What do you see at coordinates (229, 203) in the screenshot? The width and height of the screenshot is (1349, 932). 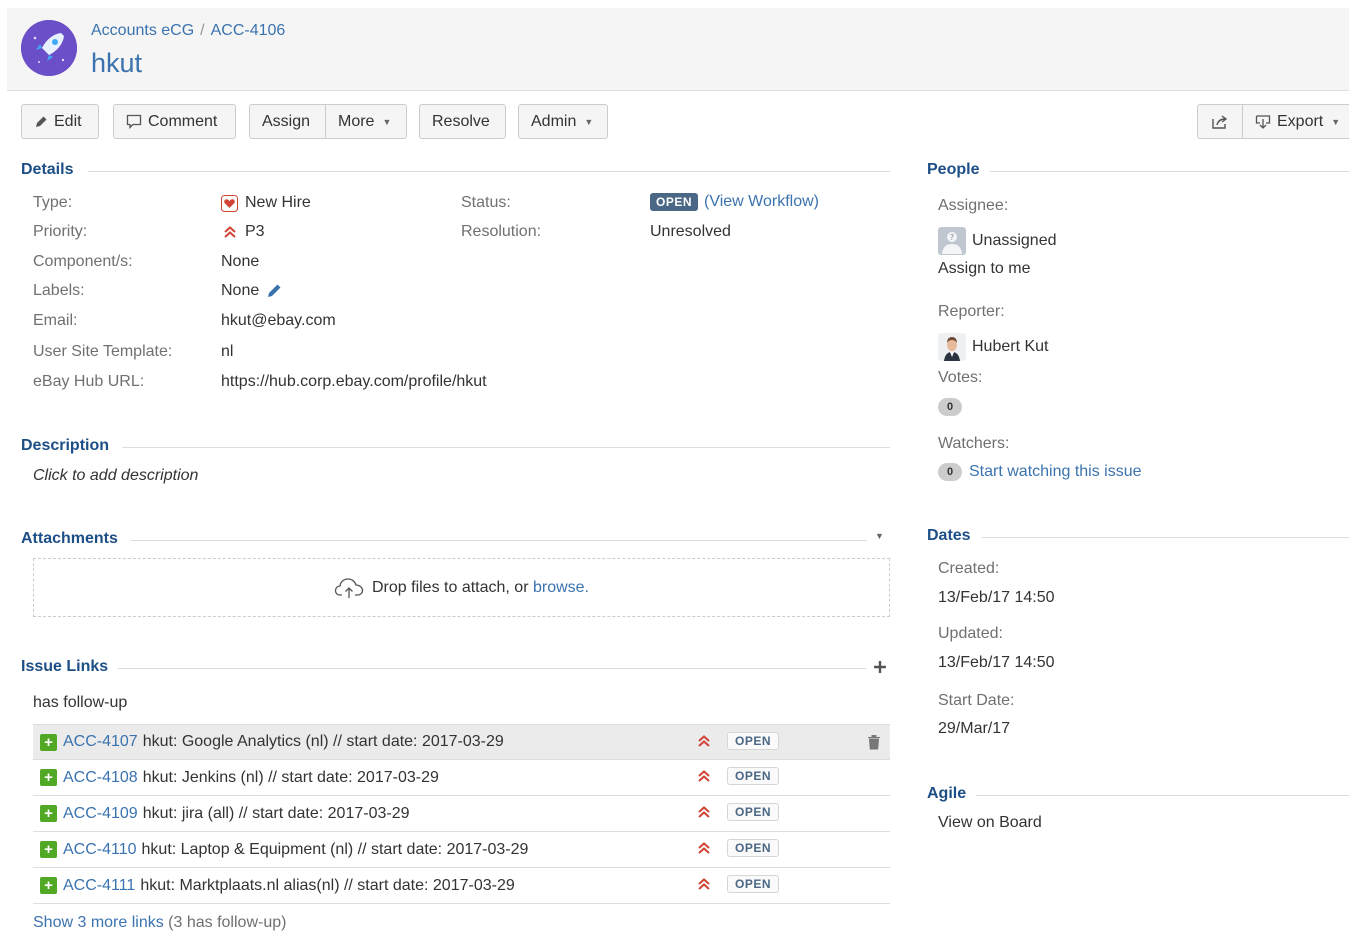 I see `new-hire-heart-icon` at bounding box center [229, 203].